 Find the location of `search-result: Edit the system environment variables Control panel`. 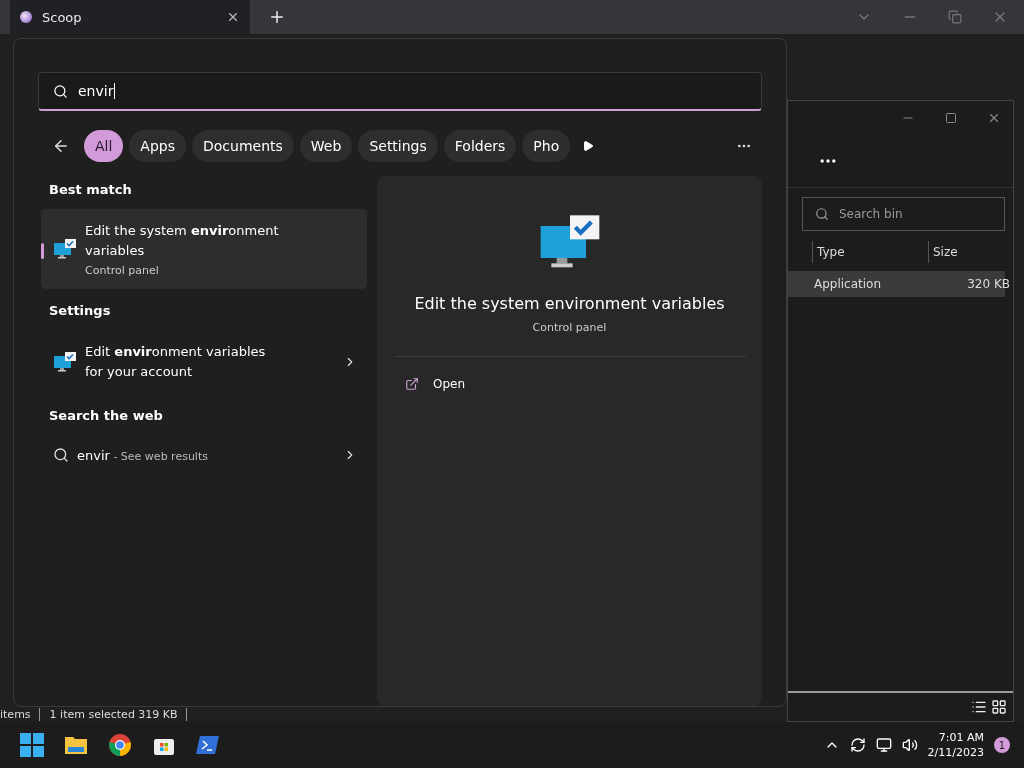

search-result: Edit the system environment variables Control panel is located at coordinates (204, 249).